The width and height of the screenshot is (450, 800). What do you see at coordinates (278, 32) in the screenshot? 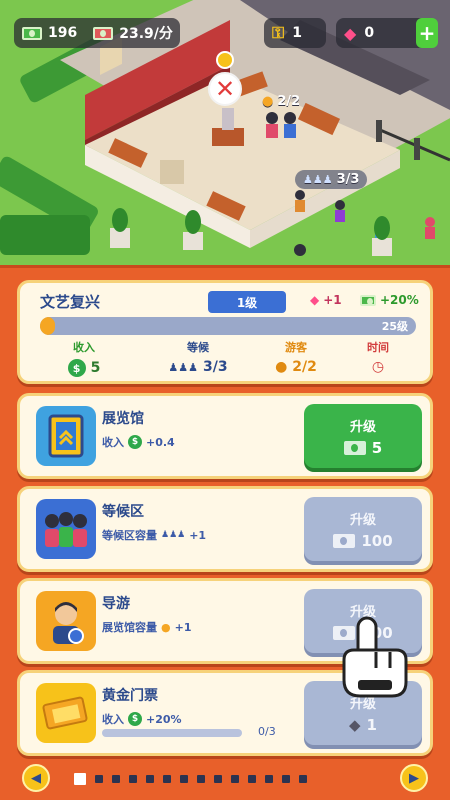
I see `key-icon: ⚿` at bounding box center [278, 32].